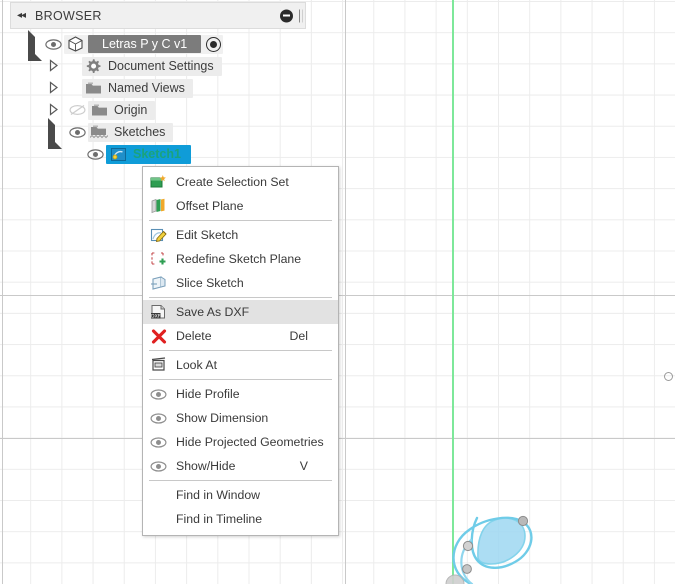  What do you see at coordinates (156, 316) in the screenshot?
I see `svg-text: DXF` at bounding box center [156, 316].